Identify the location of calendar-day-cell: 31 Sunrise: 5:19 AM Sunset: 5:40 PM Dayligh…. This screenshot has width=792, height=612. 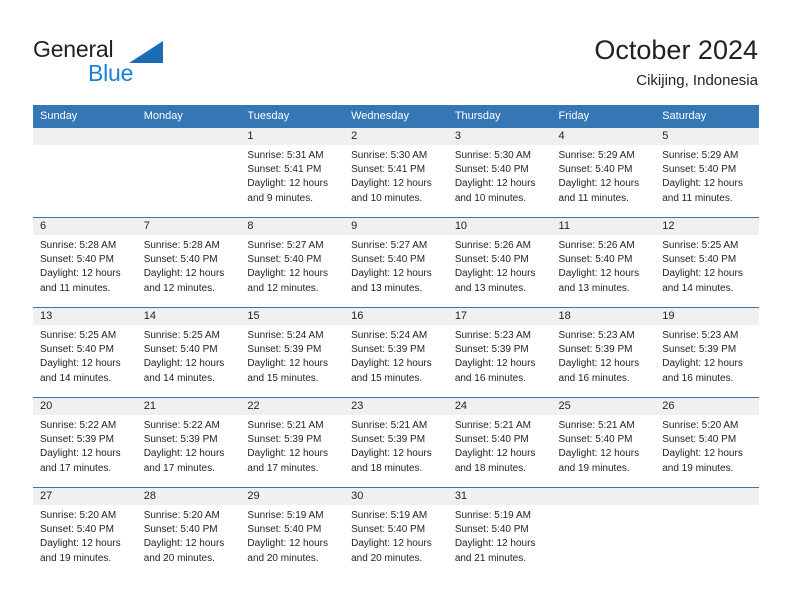
(499, 532).